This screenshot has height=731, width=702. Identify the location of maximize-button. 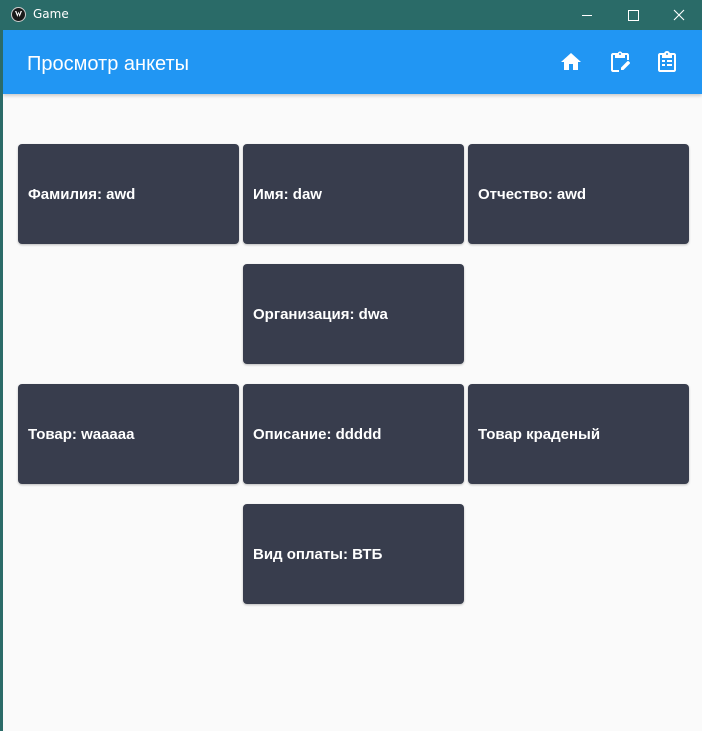
(633, 15).